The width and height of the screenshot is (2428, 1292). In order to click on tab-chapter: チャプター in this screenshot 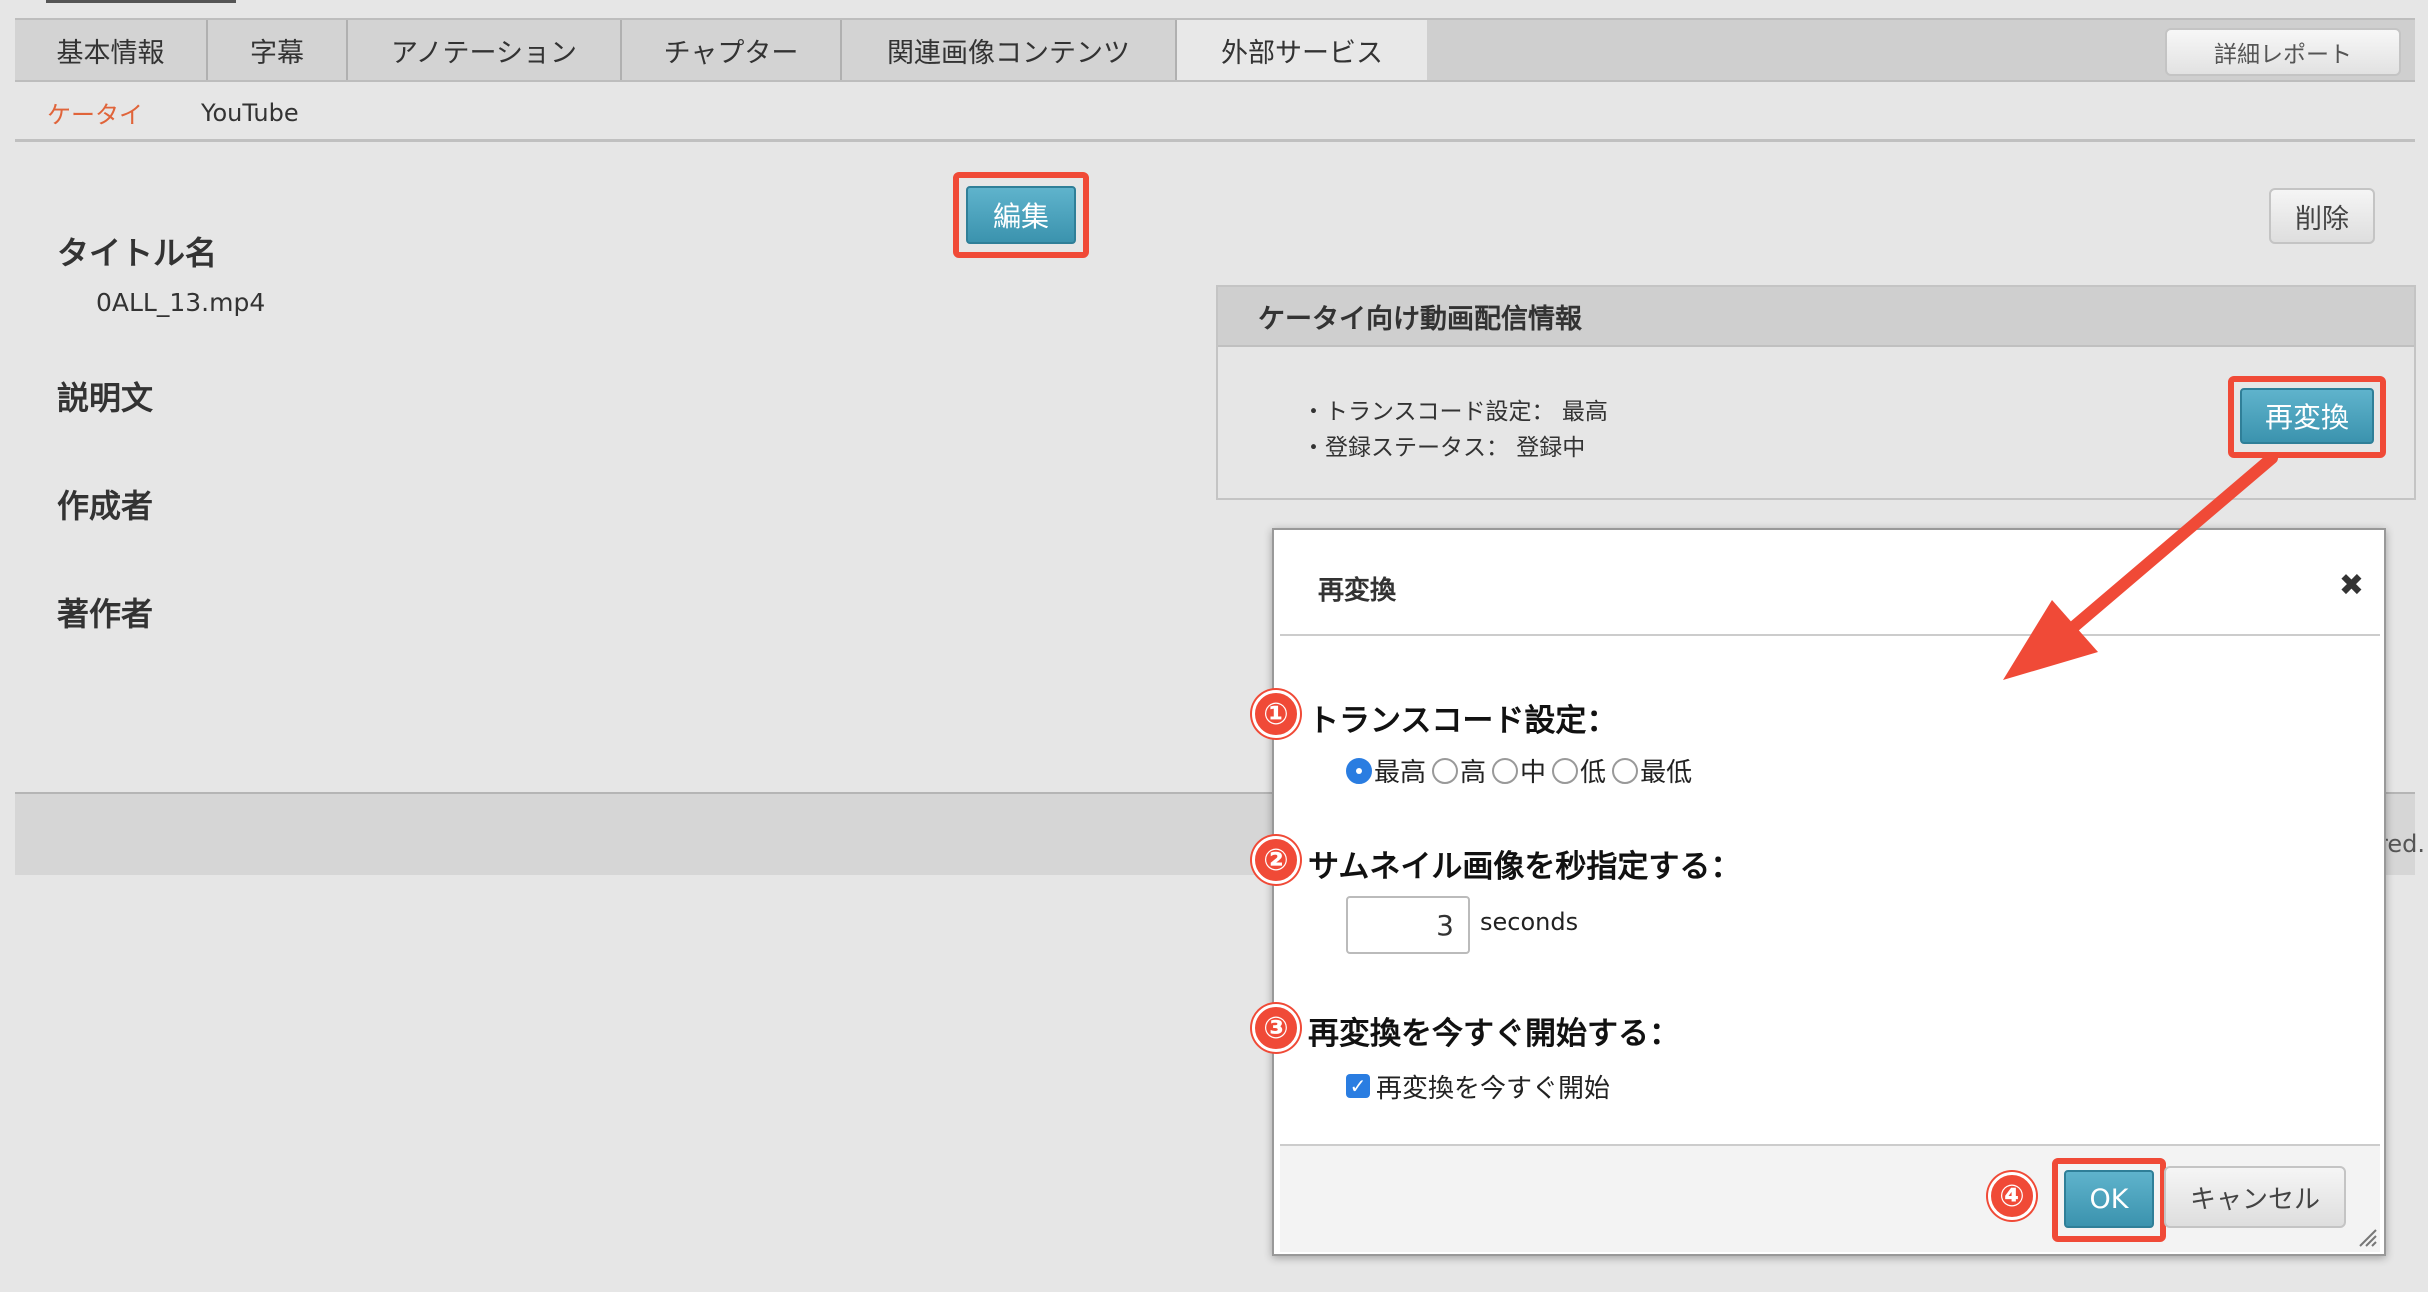, I will do `click(732, 50)`.